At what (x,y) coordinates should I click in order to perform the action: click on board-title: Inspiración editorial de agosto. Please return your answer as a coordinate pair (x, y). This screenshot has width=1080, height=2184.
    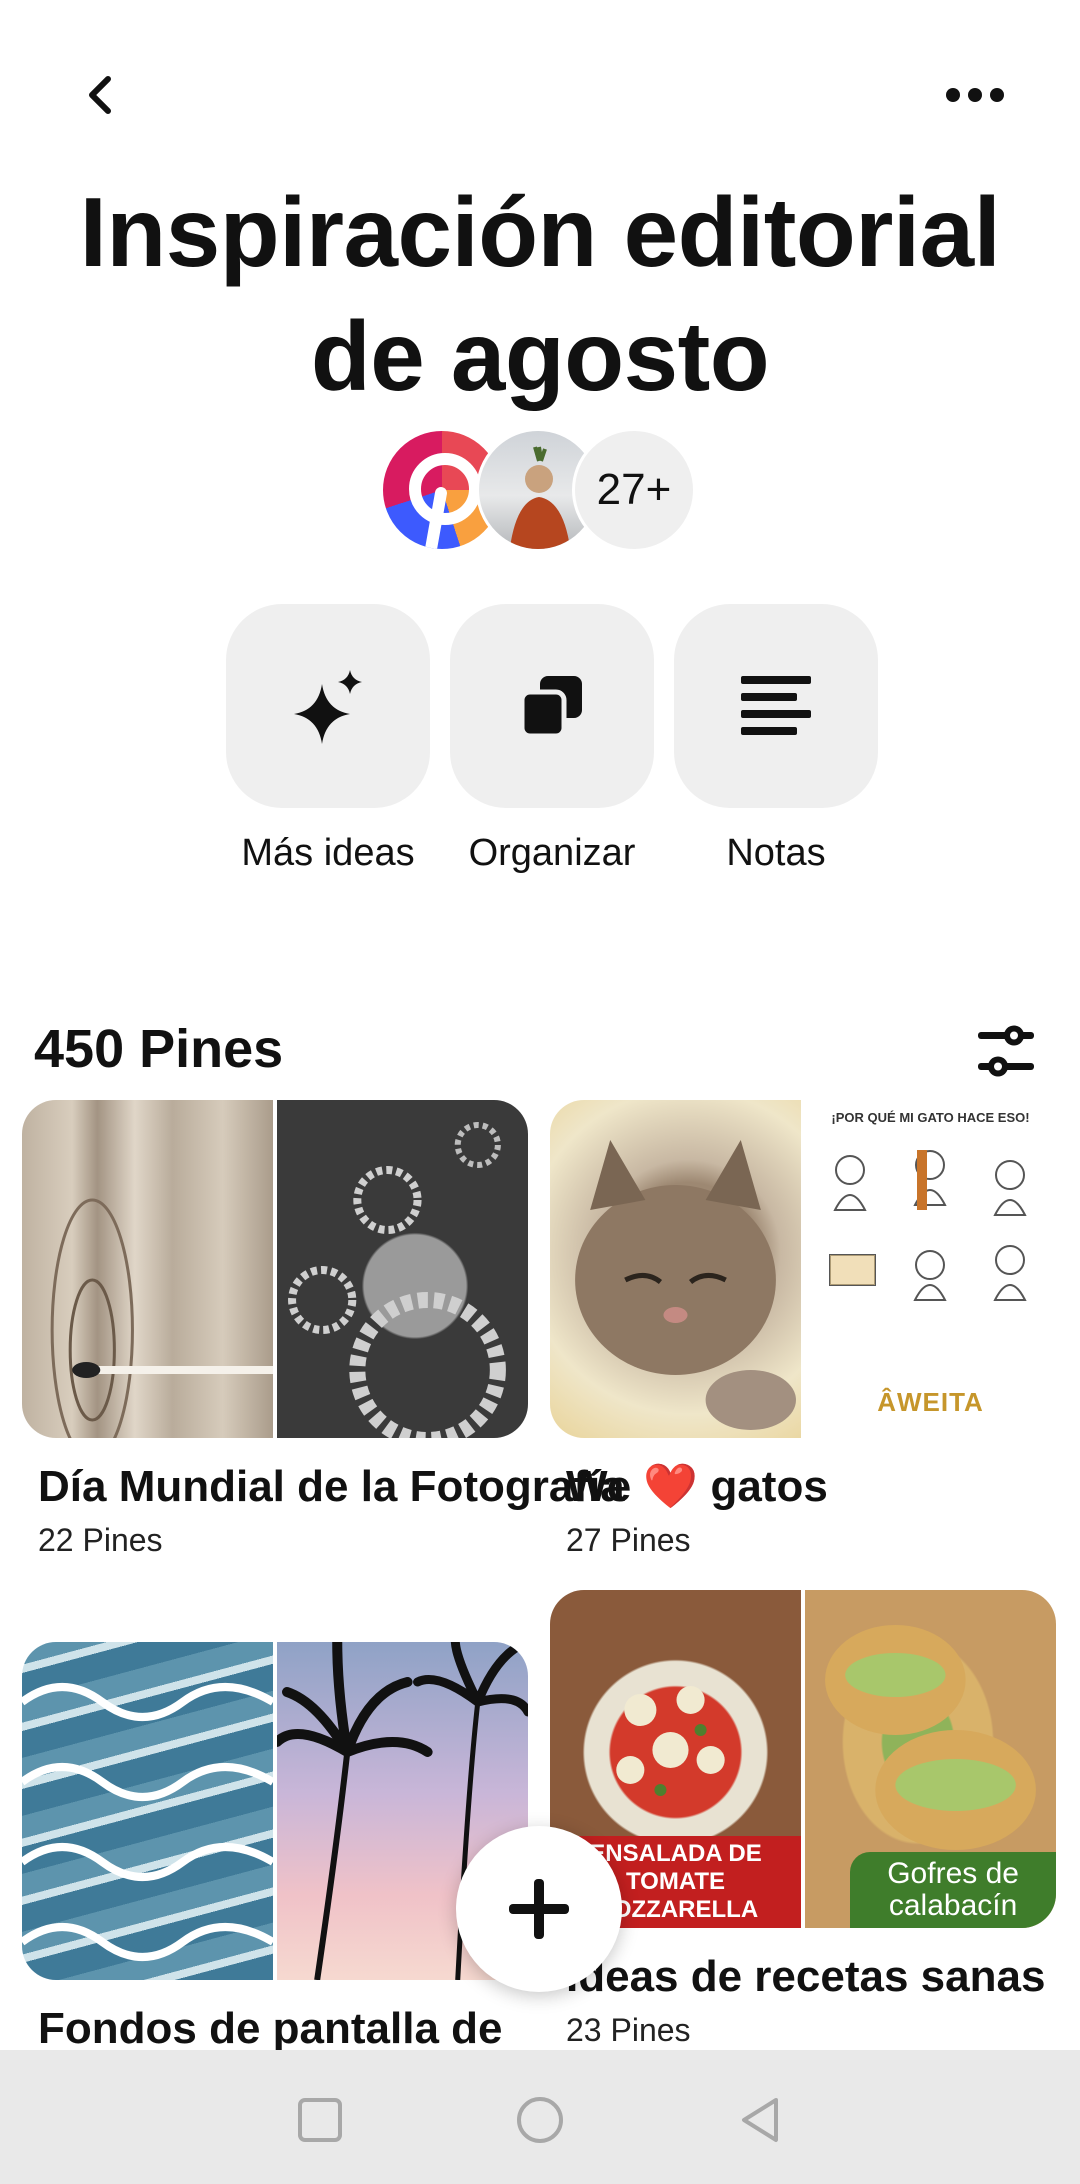
    Looking at the image, I should click on (540, 294).